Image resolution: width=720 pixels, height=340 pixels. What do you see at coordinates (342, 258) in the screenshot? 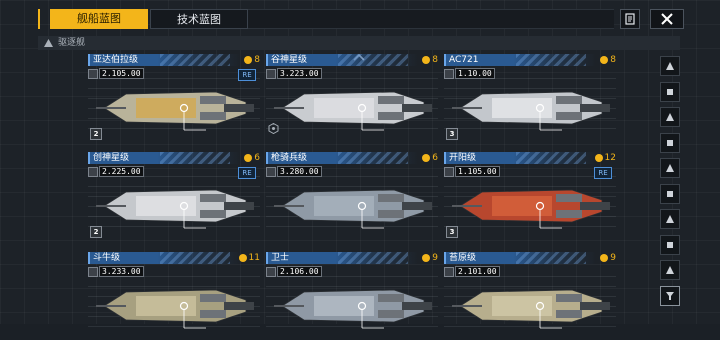
I see `card-name-bar: 卫士` at bounding box center [342, 258].